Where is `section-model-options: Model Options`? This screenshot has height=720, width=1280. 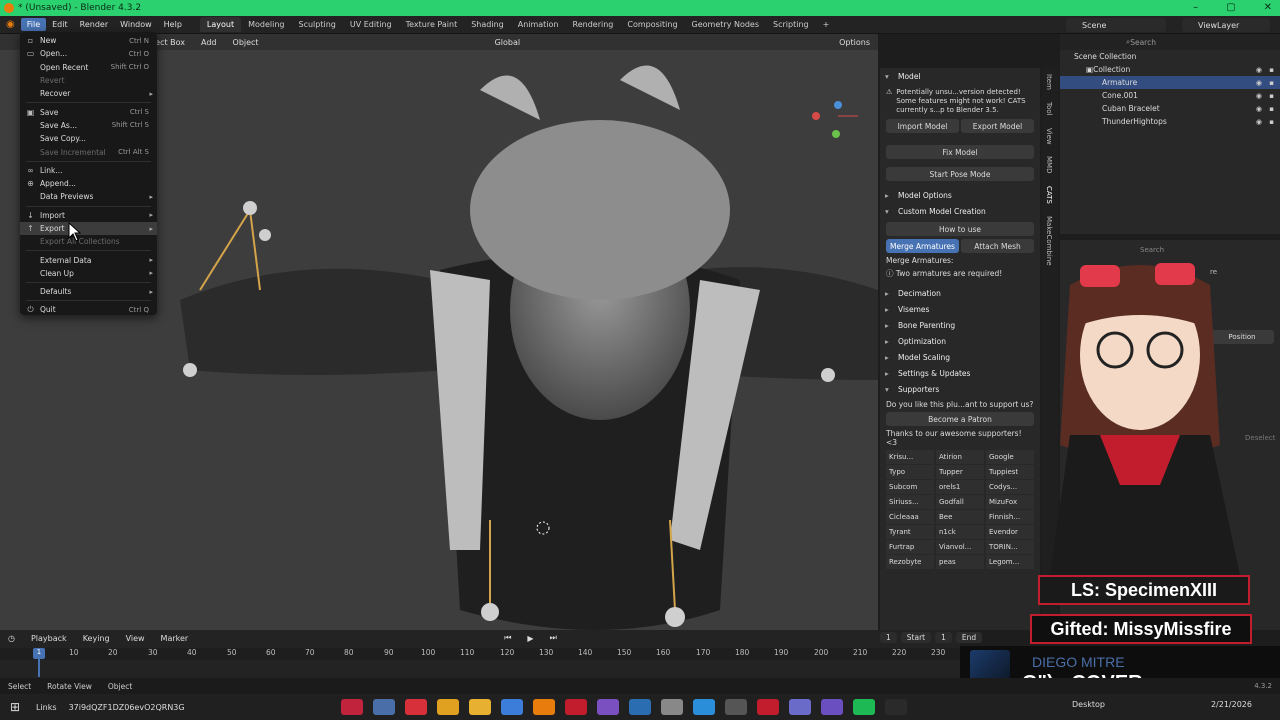 section-model-options: Model Options is located at coordinates (960, 195).